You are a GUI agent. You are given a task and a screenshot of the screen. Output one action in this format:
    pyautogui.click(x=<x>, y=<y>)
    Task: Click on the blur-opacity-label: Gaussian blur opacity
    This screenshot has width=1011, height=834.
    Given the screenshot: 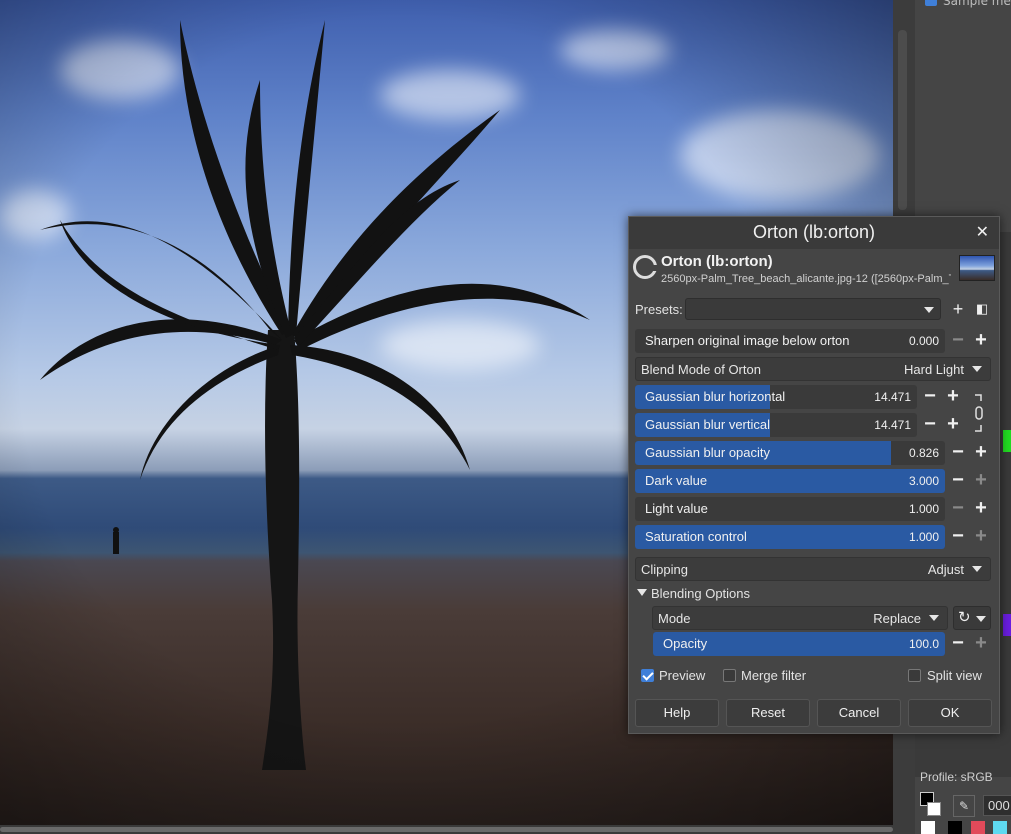 What is the action you would take?
    pyautogui.click(x=708, y=452)
    